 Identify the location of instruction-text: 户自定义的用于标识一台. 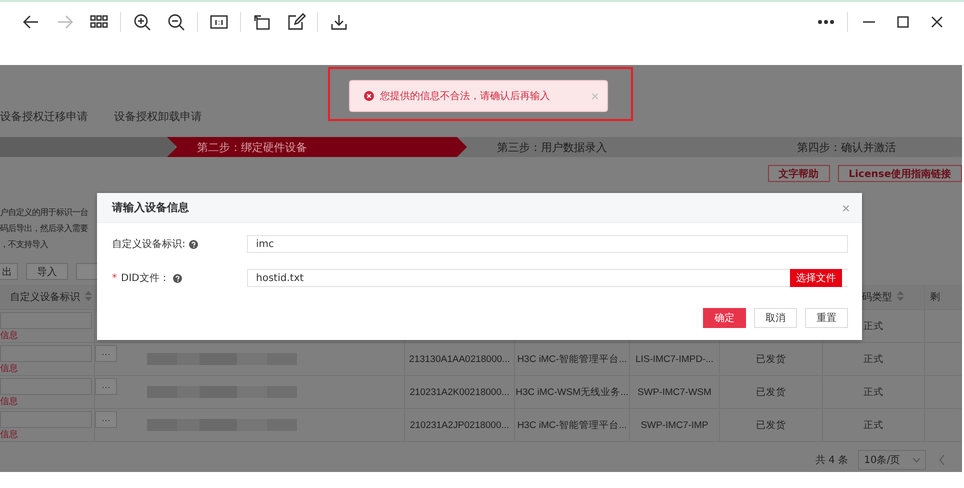
(44, 212).